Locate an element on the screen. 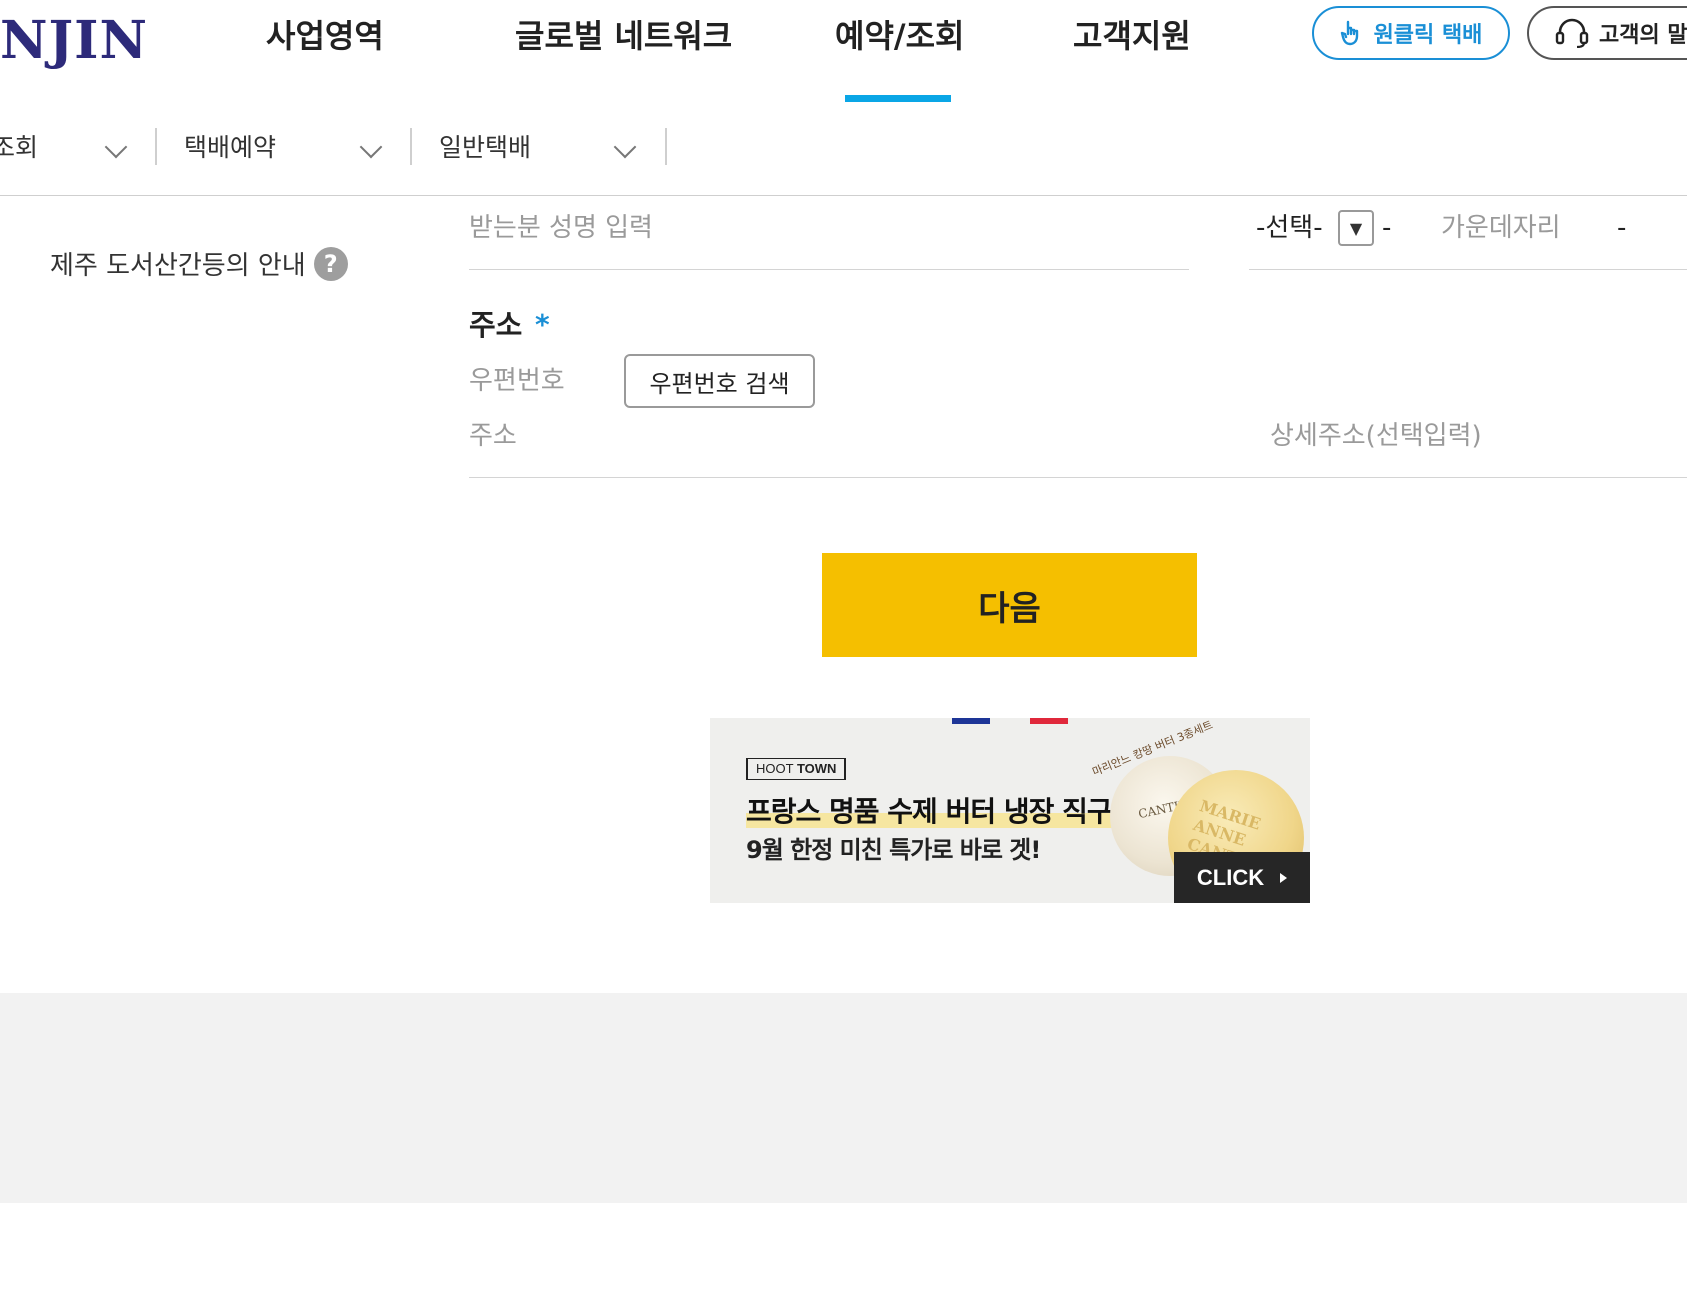 This screenshot has height=1308, width=1687. play-arrow-icon is located at coordinates (1284, 877).